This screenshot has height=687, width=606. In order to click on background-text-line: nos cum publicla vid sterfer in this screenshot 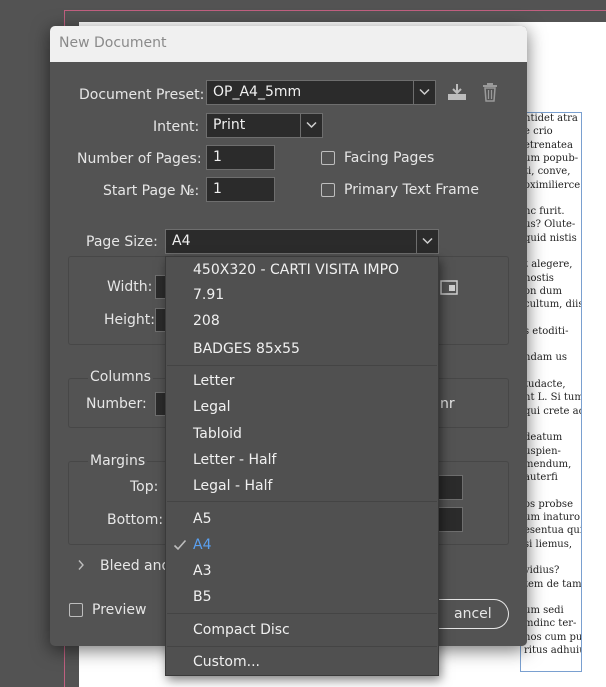, I will do `click(553, 637)`.